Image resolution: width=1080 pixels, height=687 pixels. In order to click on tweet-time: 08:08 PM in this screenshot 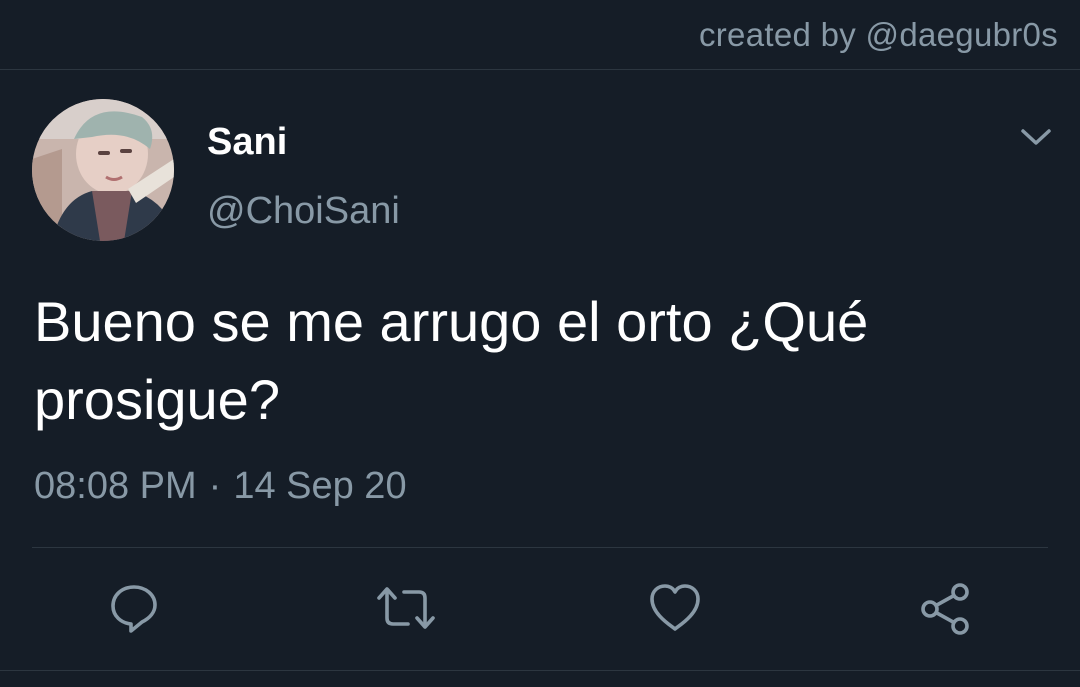, I will do `click(115, 486)`.